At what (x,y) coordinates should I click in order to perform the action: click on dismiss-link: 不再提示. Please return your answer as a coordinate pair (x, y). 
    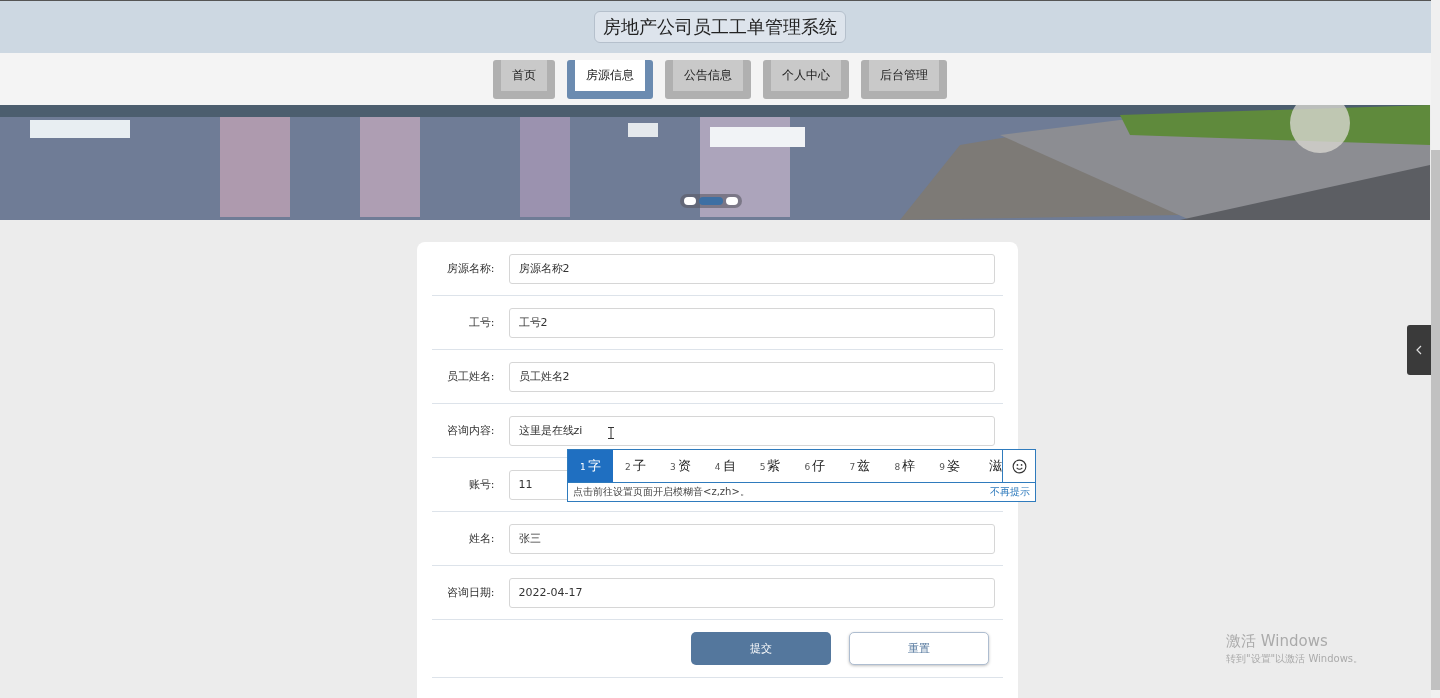
    Looking at the image, I should click on (1010, 492).